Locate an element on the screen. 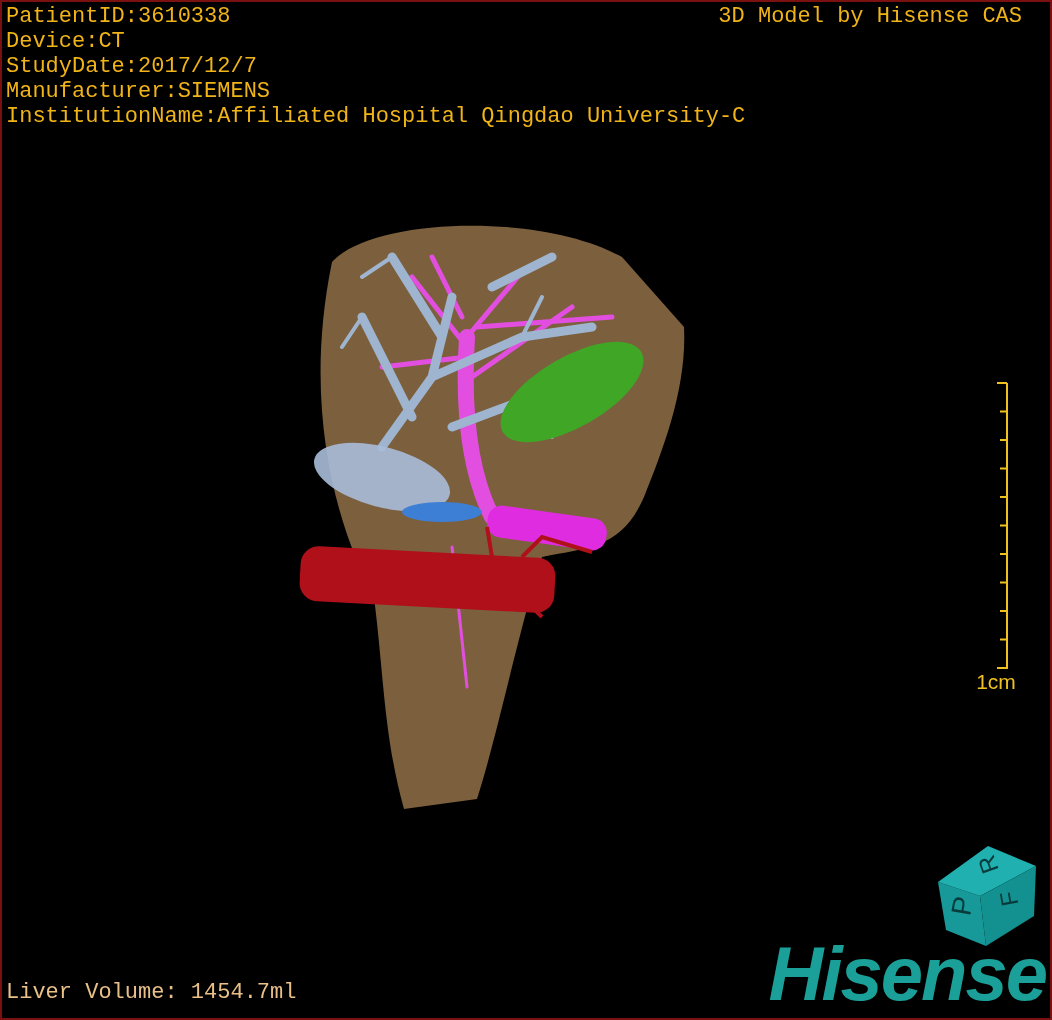 The width and height of the screenshot is (1052, 1020). viewer-title: 3D Model by Hisense CAS is located at coordinates (870, 16).